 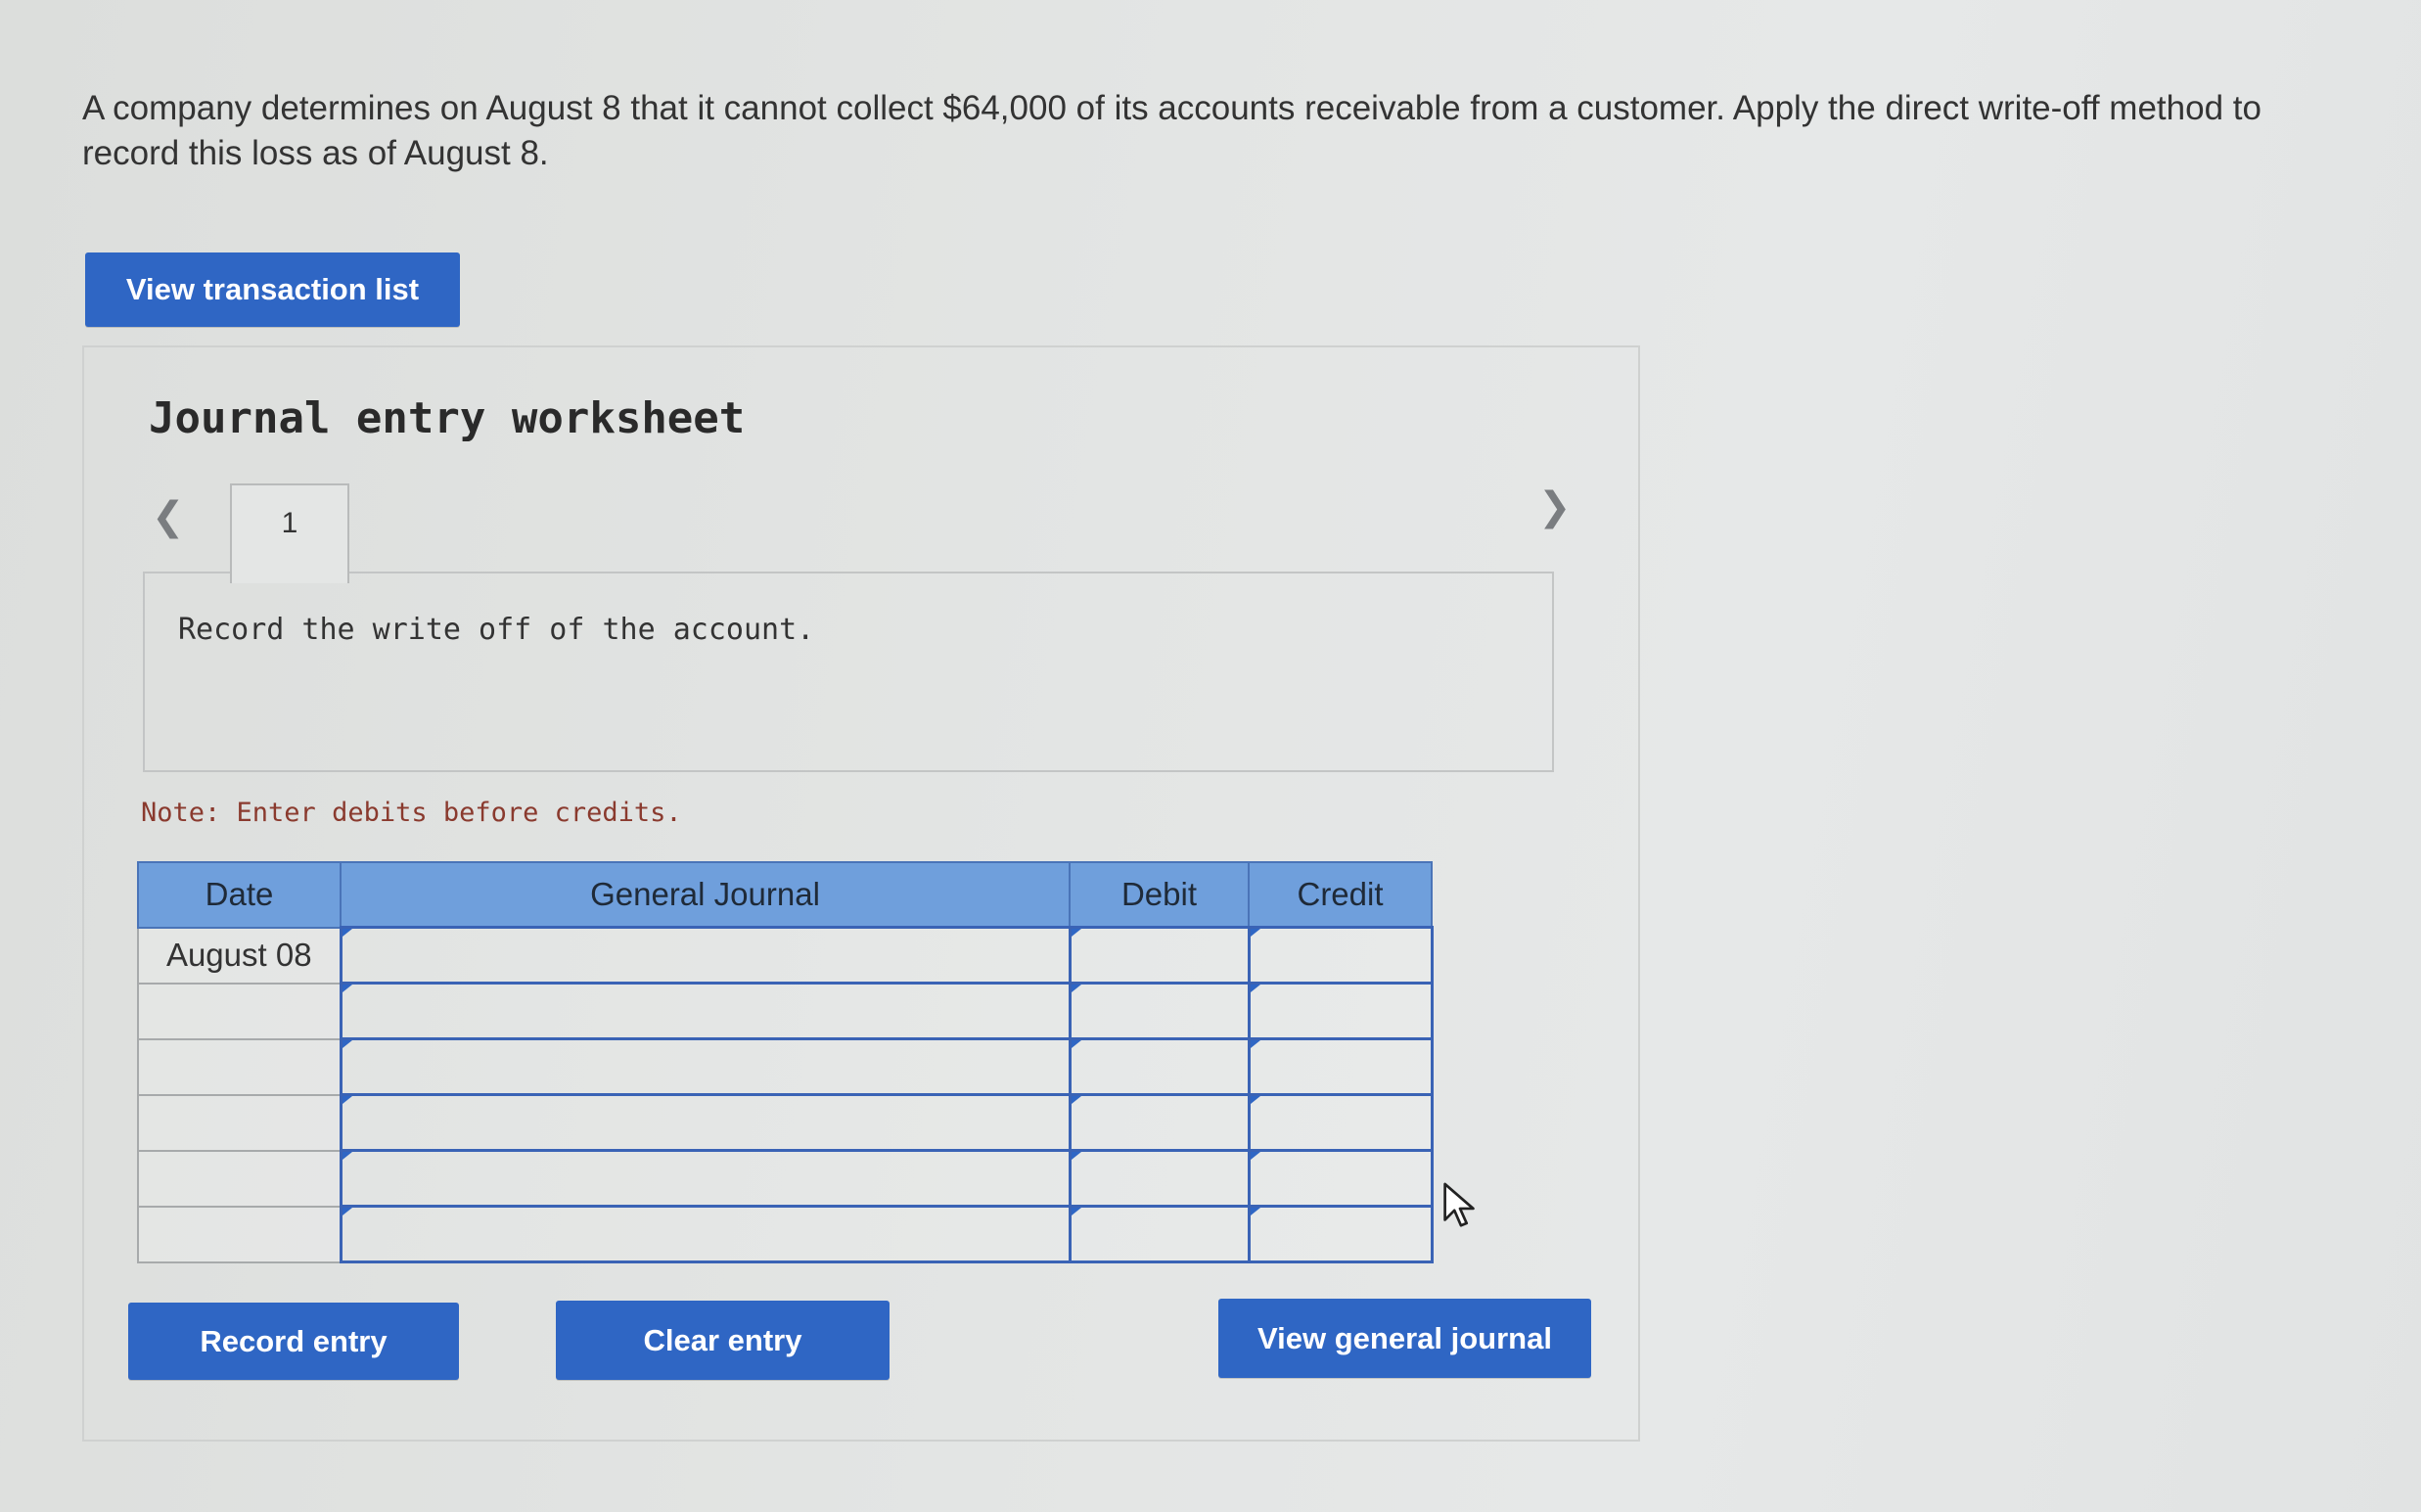 I want to click on view-general-journal-button: View general journal, so click(x=1404, y=1338).